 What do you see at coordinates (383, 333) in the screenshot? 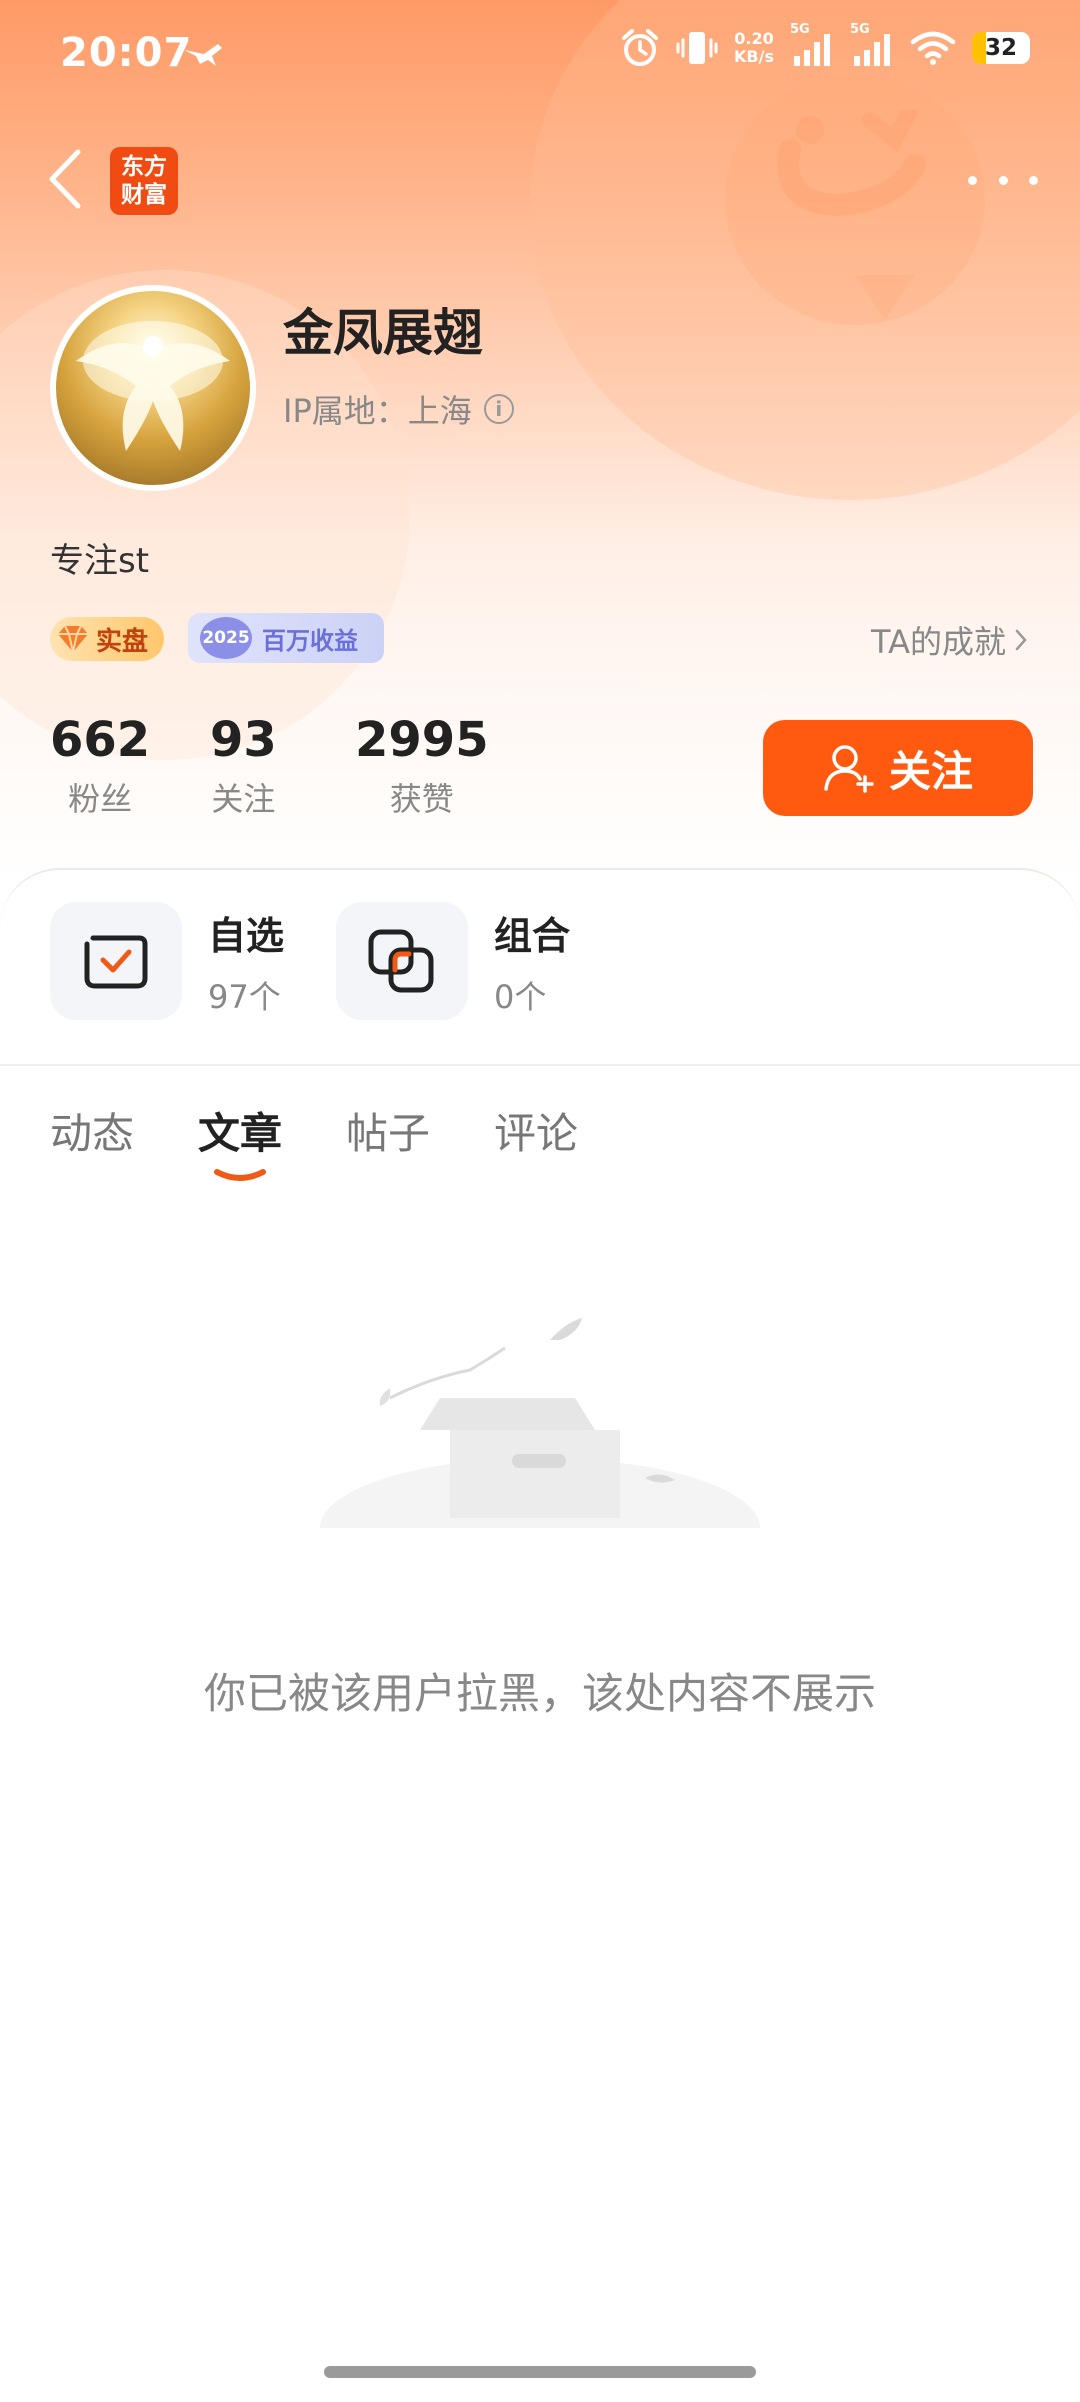
I see `username: 金凤展翅` at bounding box center [383, 333].